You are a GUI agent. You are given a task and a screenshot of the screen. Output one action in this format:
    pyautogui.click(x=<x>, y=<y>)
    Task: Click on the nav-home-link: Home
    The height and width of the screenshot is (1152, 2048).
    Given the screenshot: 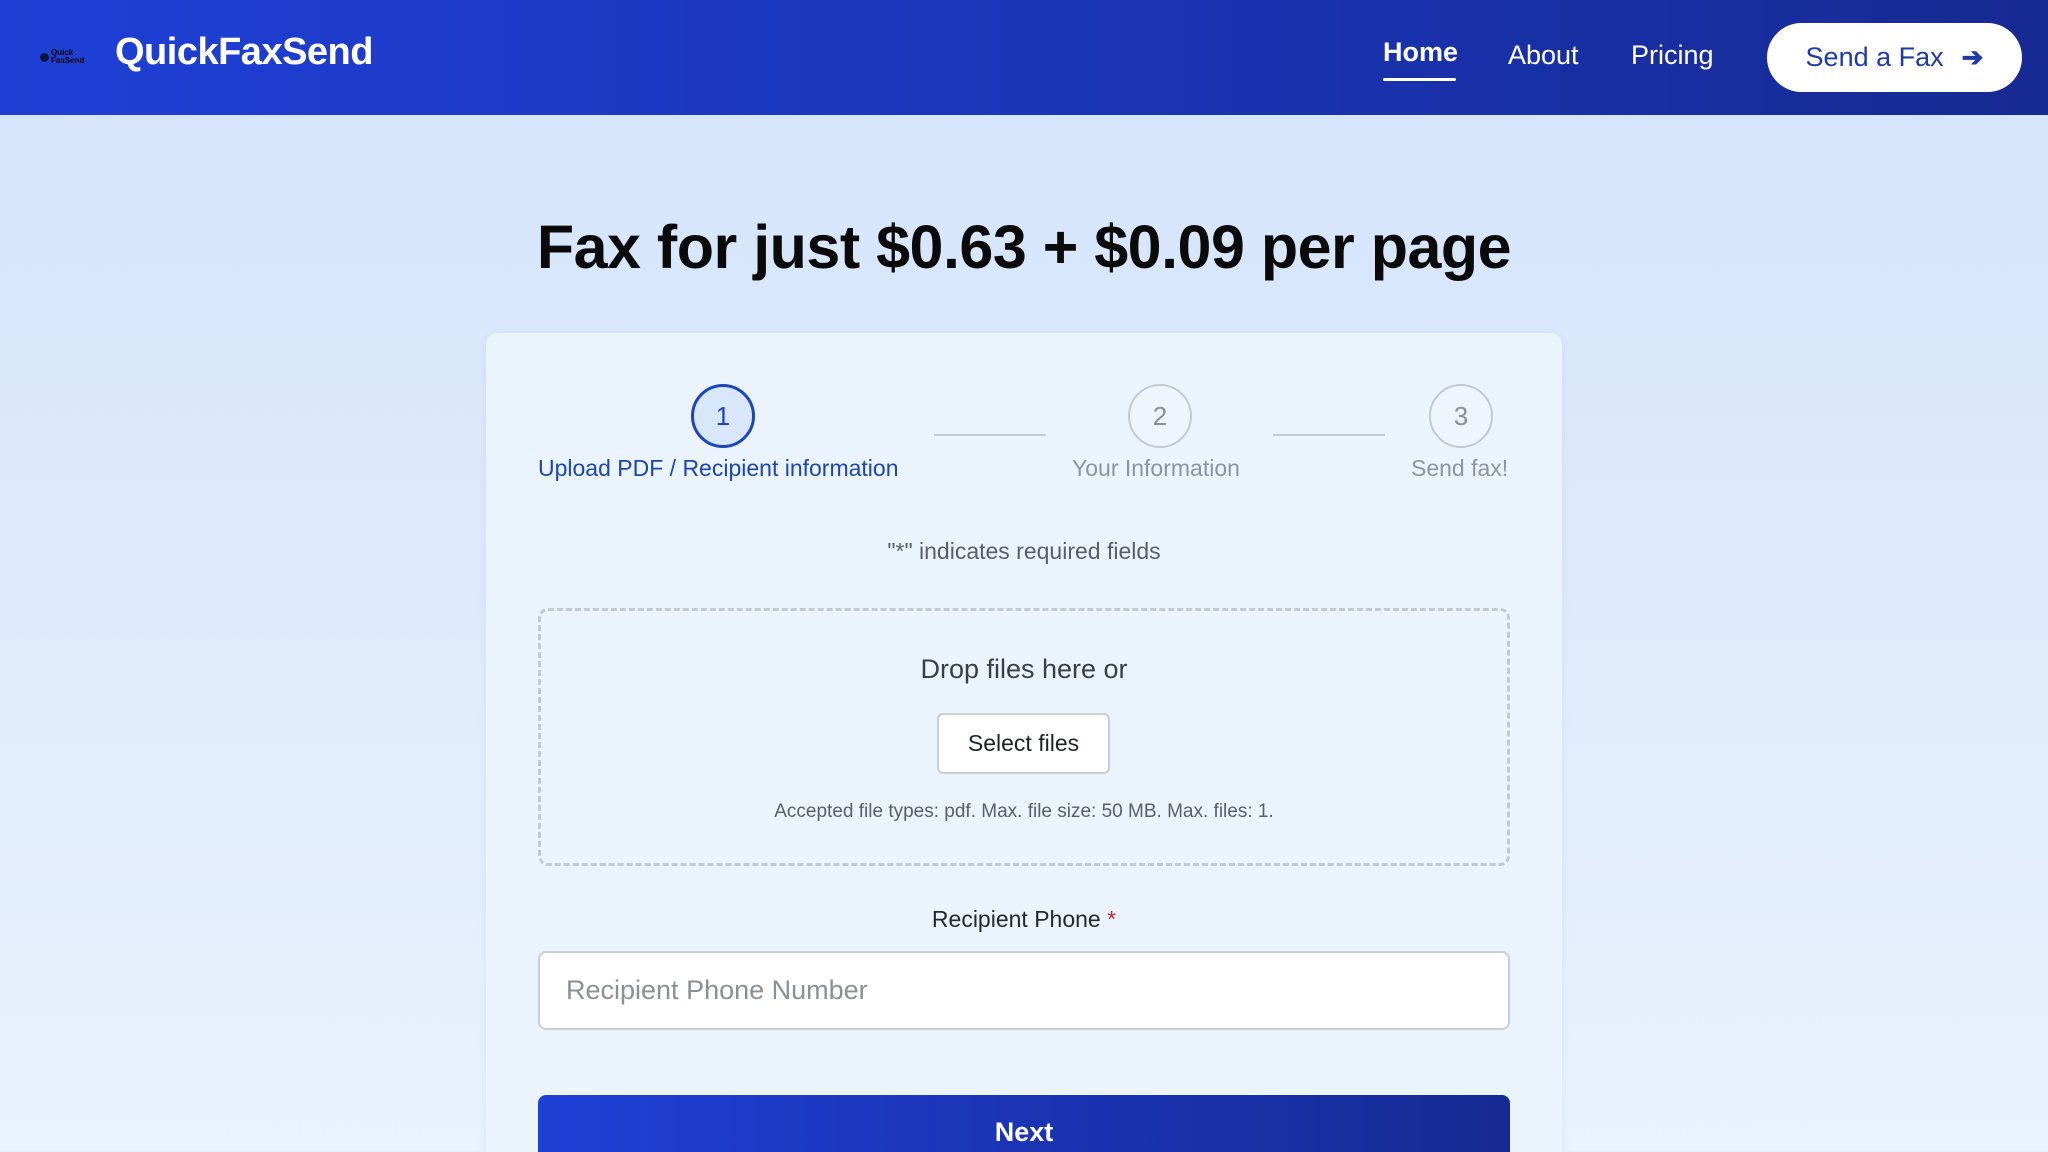 What is the action you would take?
    pyautogui.click(x=1420, y=52)
    